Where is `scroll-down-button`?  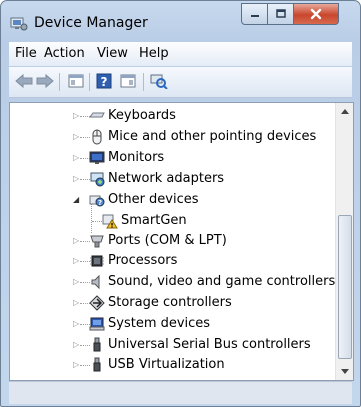 scroll-down-button is located at coordinates (344, 371).